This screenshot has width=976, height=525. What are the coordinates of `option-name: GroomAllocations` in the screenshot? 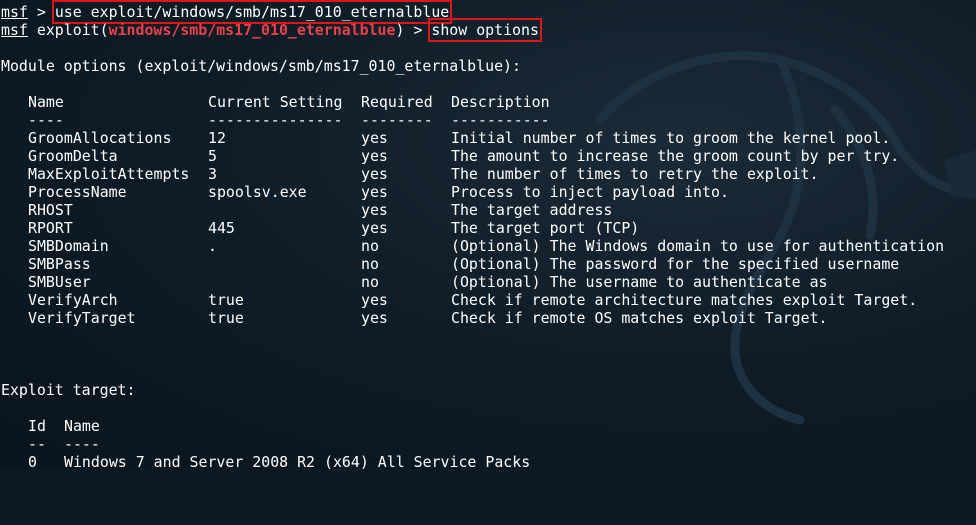 It's located at (100, 138).